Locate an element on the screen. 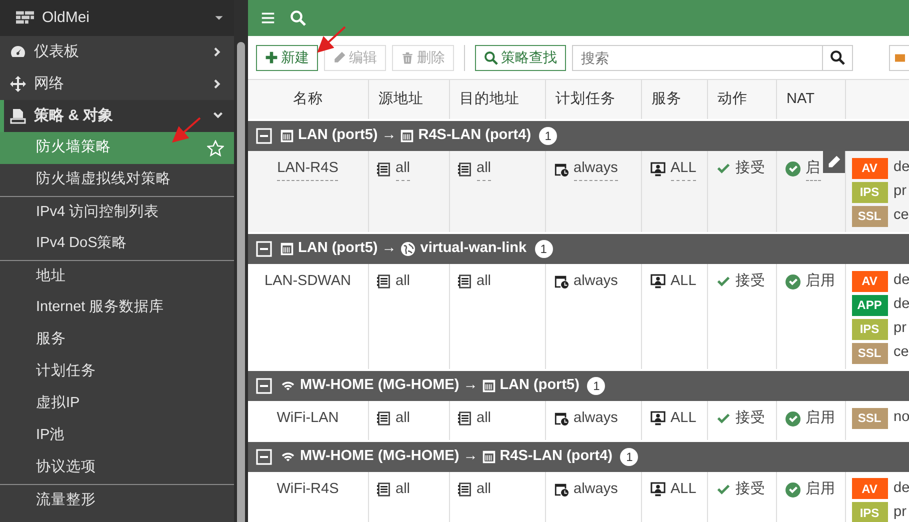 This screenshot has height=522, width=909. table-cell-text: LAN-SDWAN is located at coordinates (307, 281).